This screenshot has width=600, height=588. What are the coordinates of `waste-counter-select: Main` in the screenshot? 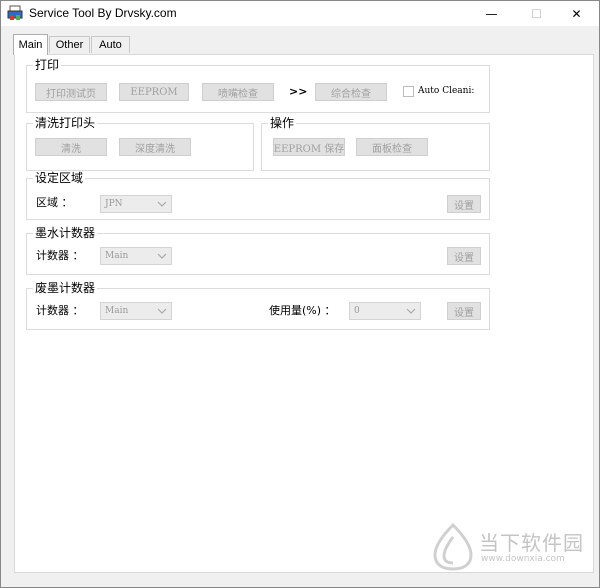 It's located at (136, 311).